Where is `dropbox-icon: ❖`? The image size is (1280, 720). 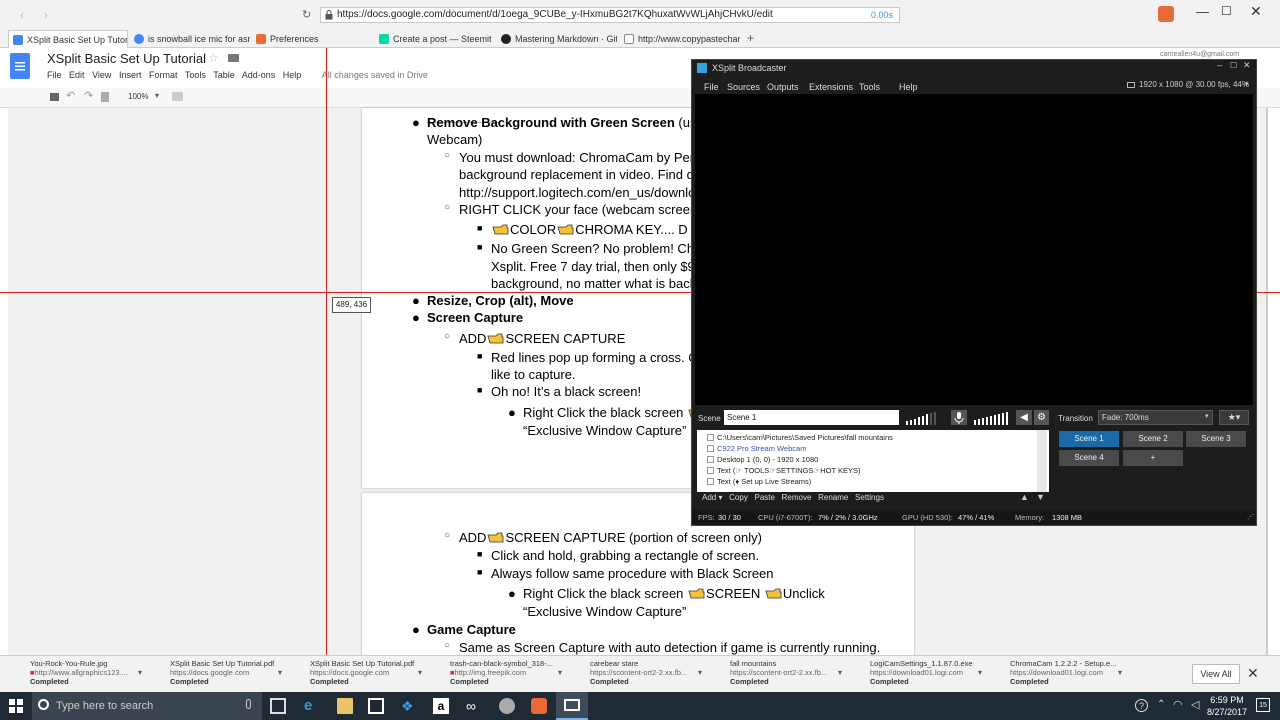 dropbox-icon: ❖ is located at coordinates (409, 706).